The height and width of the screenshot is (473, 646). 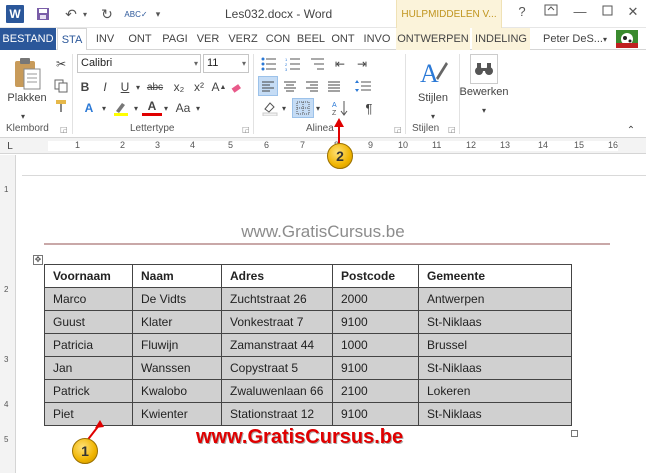 I want to click on horizontal-ruler: L 1 2 3 4 5 6 7 8 9 10 11 12 13 14 15 16, so click(x=323, y=146).